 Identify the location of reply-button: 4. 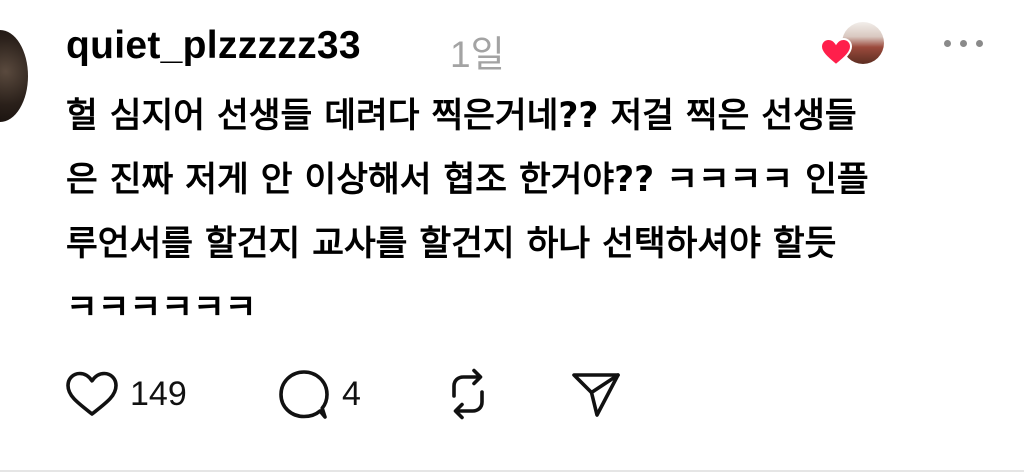
(318, 394).